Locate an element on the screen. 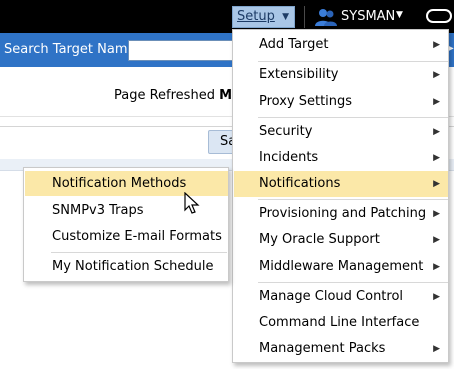 Image resolution: width=454 pixels, height=369 pixels. mouse-cursor-icon is located at coordinates (192, 203).